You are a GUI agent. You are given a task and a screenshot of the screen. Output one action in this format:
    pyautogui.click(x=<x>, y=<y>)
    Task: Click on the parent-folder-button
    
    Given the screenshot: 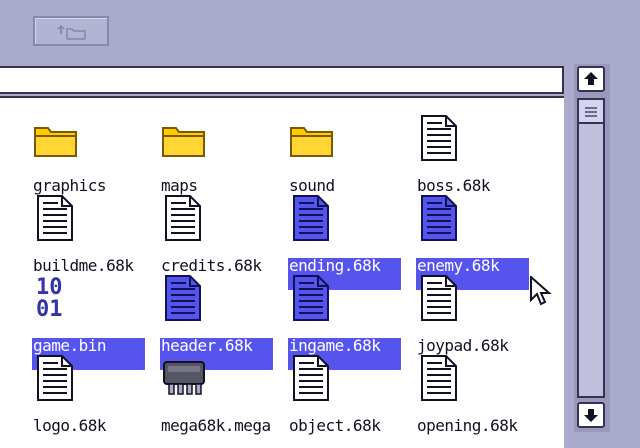 What is the action you would take?
    pyautogui.click(x=71, y=31)
    